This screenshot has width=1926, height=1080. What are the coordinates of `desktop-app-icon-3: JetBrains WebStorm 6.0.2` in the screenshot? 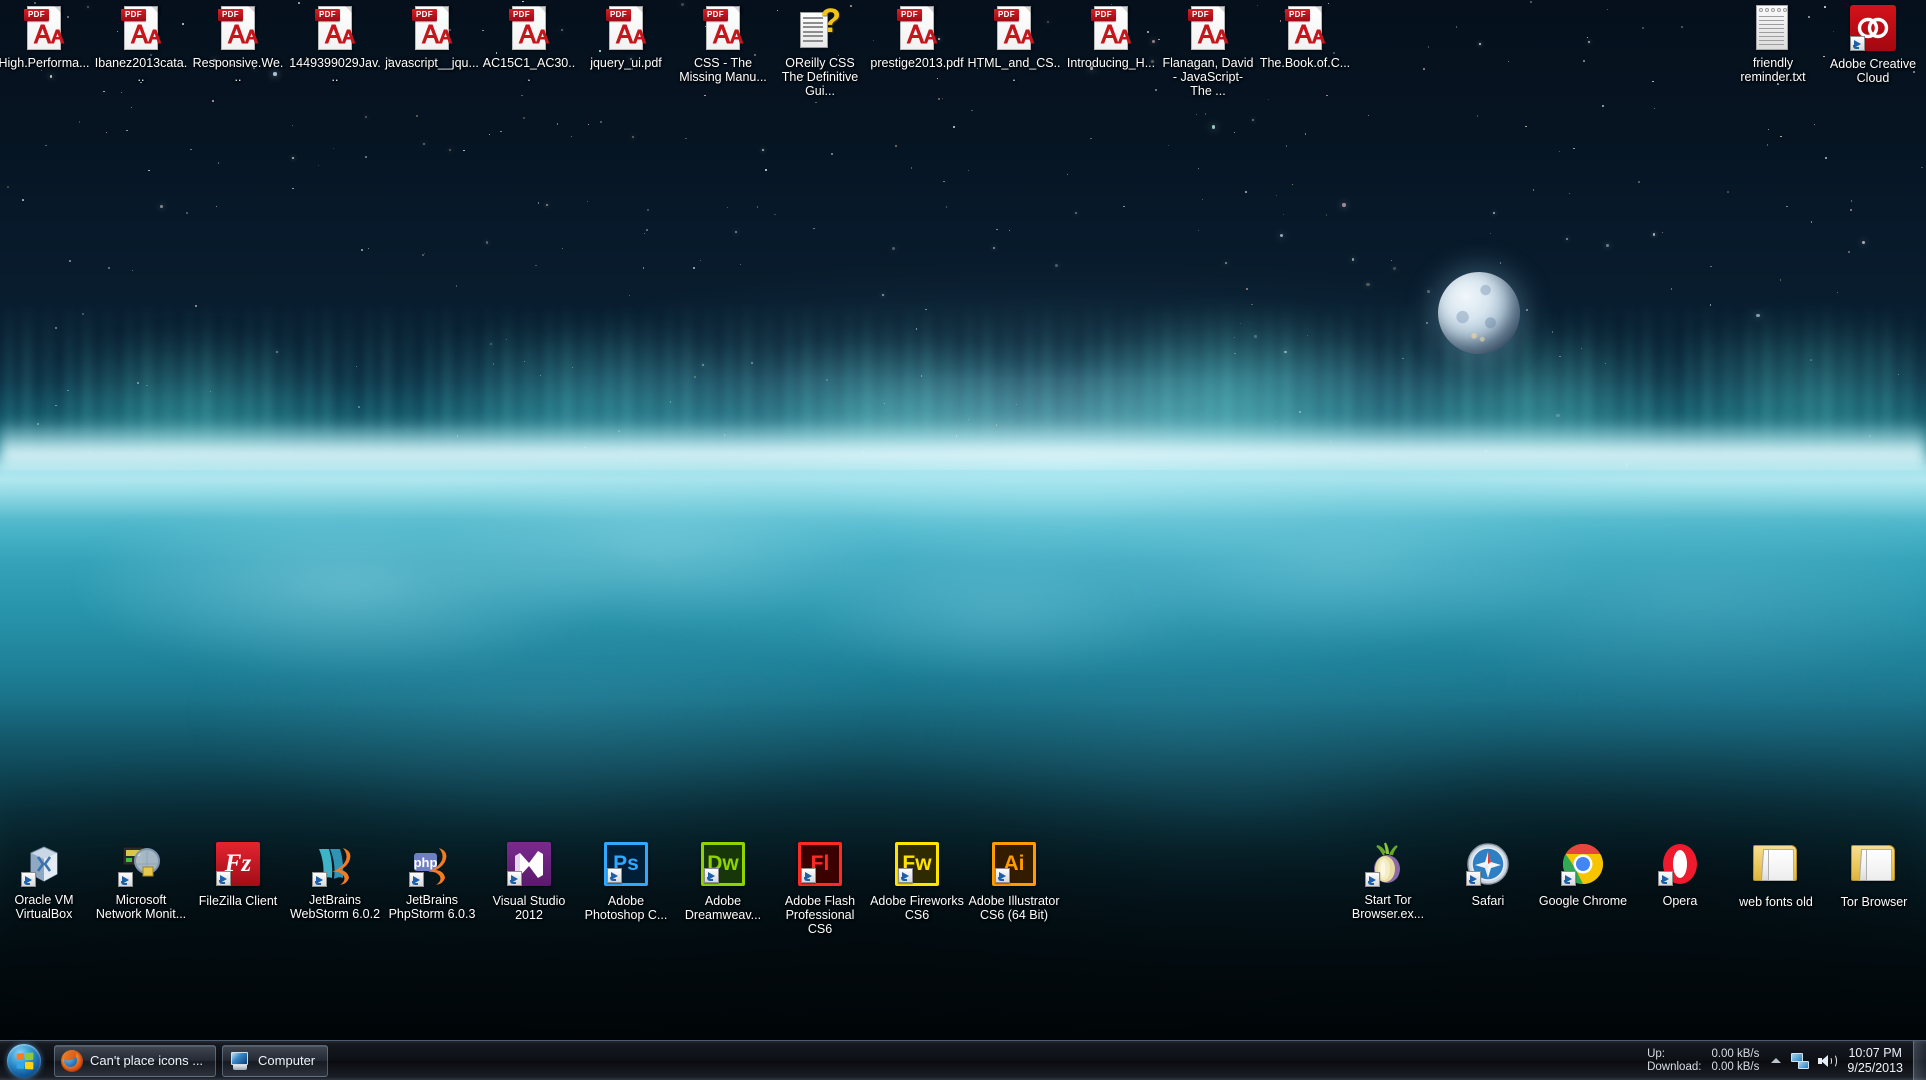 It's located at (335, 880).